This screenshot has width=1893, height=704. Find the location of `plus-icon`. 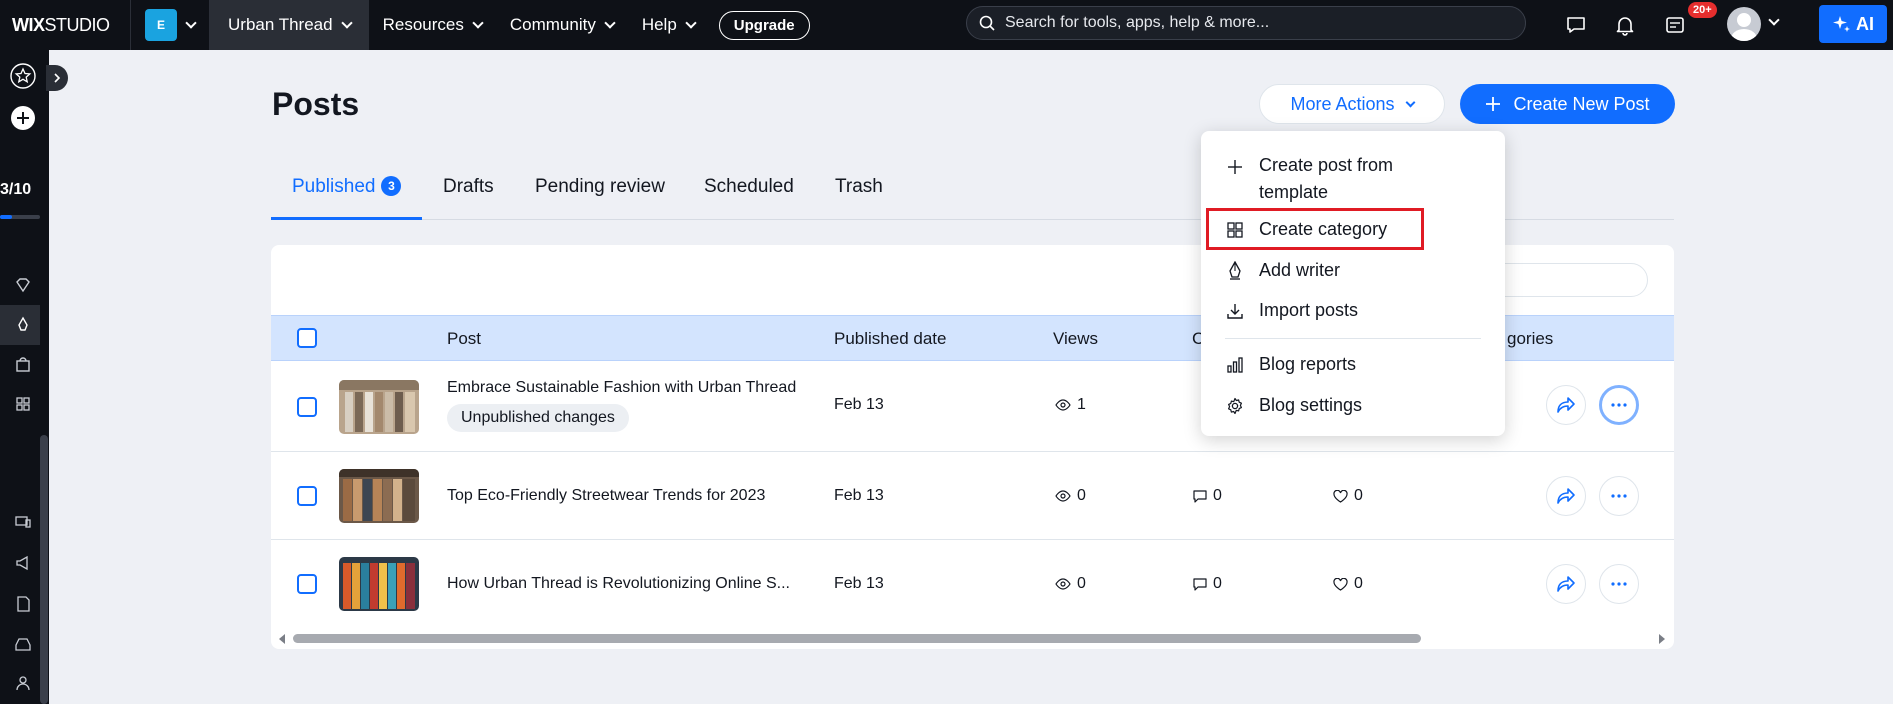

plus-icon is located at coordinates (1235, 167).